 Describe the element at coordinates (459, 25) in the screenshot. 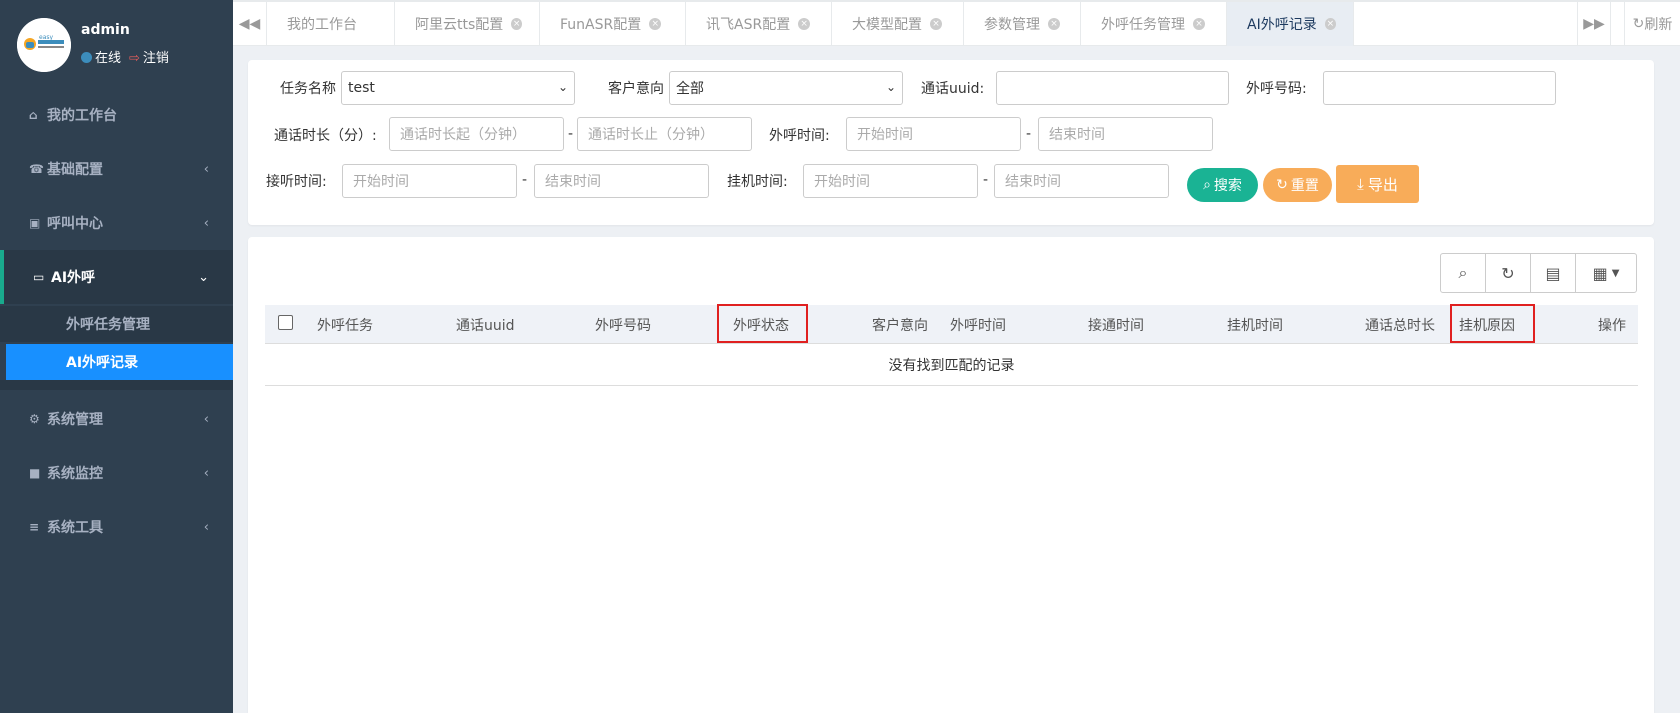

I see `tab-label: 阿里云tts配置` at that location.